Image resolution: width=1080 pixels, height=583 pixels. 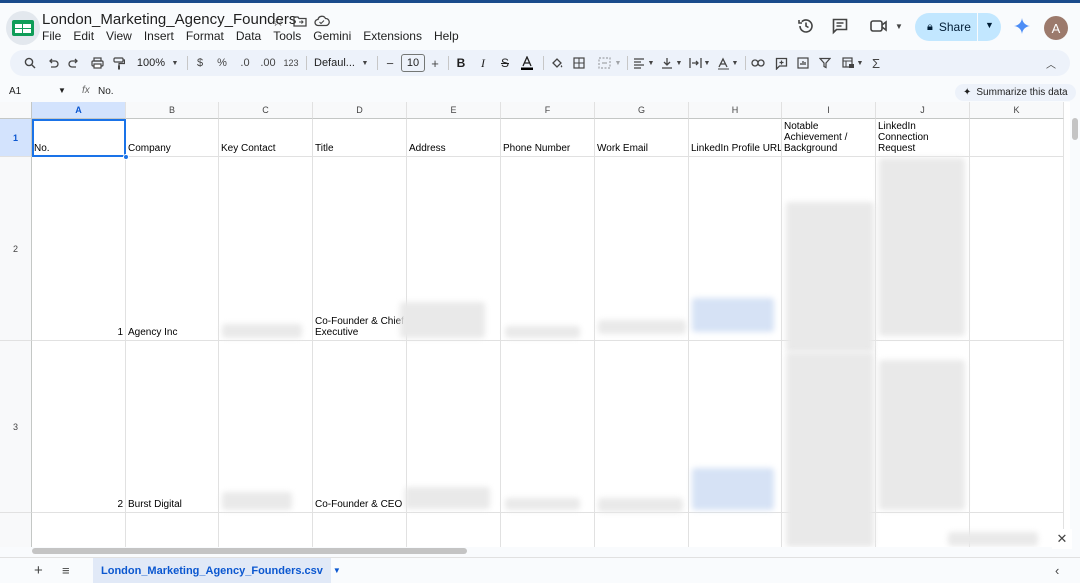 I want to click on font-chevron-icon: ▼, so click(x=365, y=63).